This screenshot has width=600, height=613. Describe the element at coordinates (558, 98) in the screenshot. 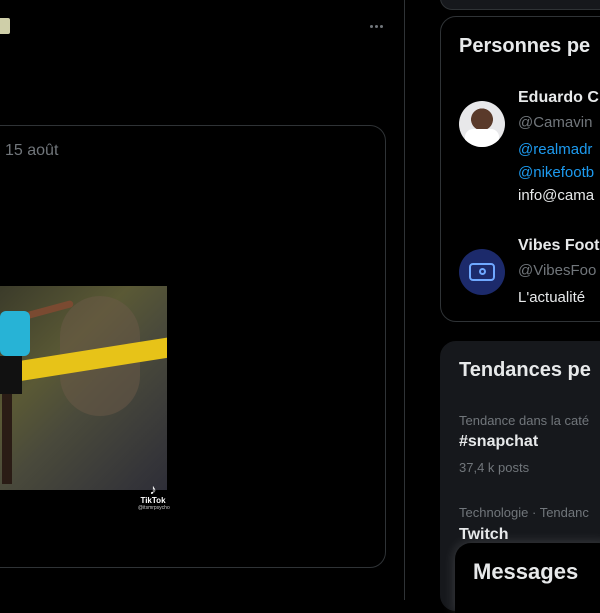

I see `user-name: Eduardo C` at that location.